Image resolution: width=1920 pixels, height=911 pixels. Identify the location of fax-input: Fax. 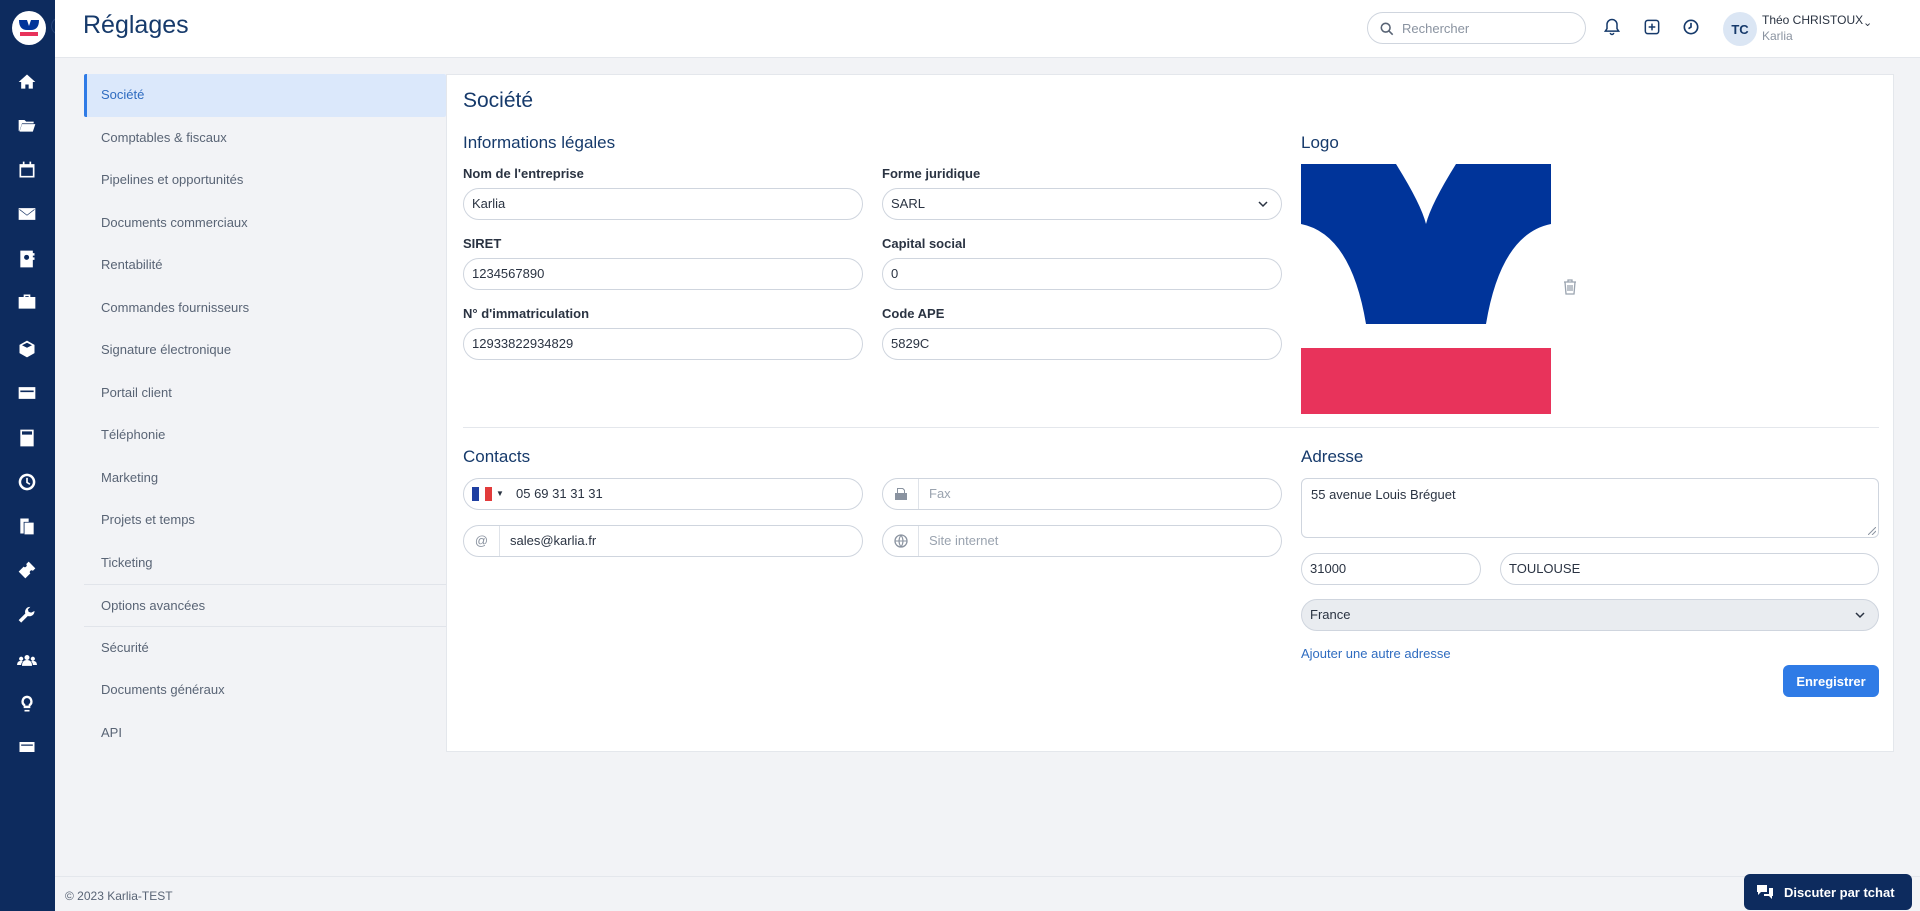
(1082, 494).